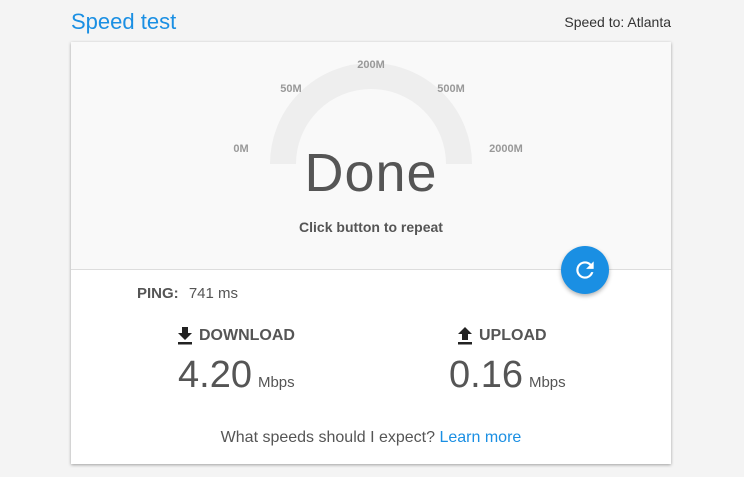  Describe the element at coordinates (547, 382) in the screenshot. I see `upload-unit: Mbps` at that location.